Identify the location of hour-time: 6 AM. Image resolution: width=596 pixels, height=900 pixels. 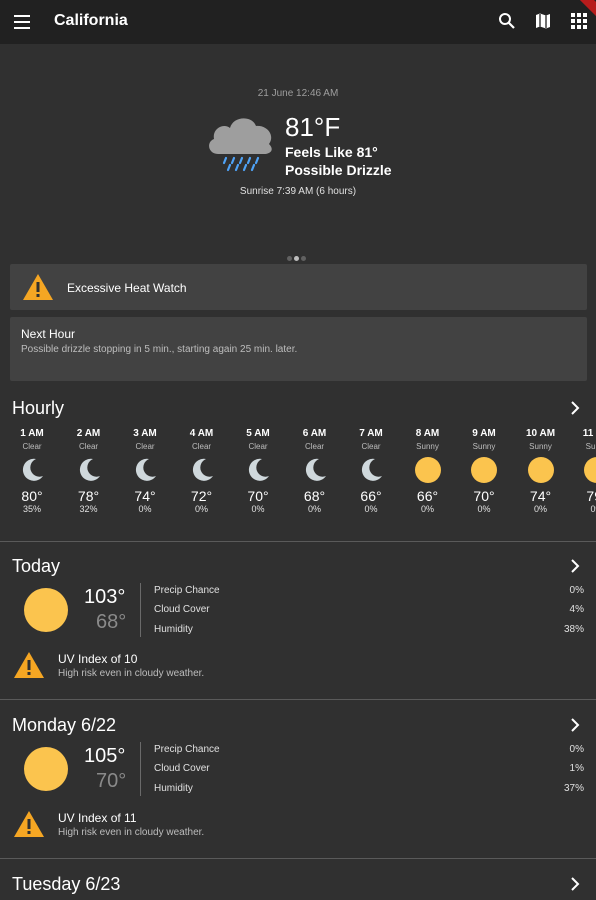
(314, 433).